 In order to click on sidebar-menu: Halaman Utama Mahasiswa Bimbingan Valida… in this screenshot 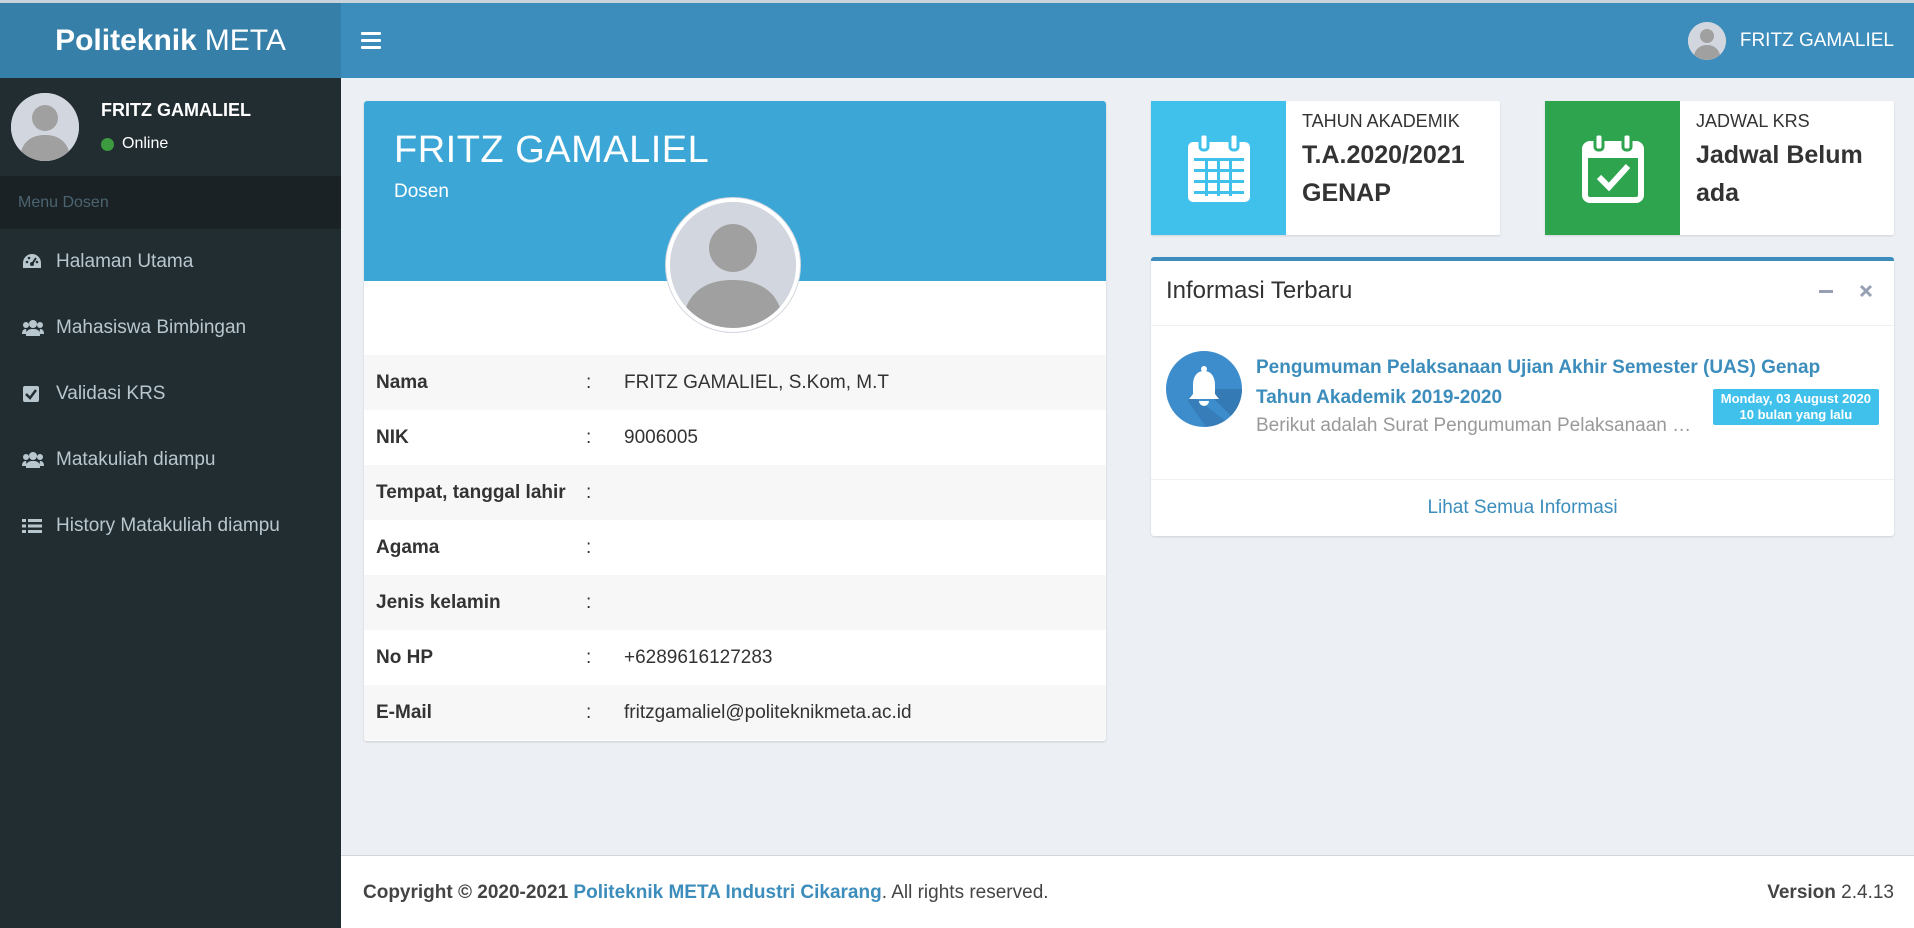, I will do `click(170, 394)`.